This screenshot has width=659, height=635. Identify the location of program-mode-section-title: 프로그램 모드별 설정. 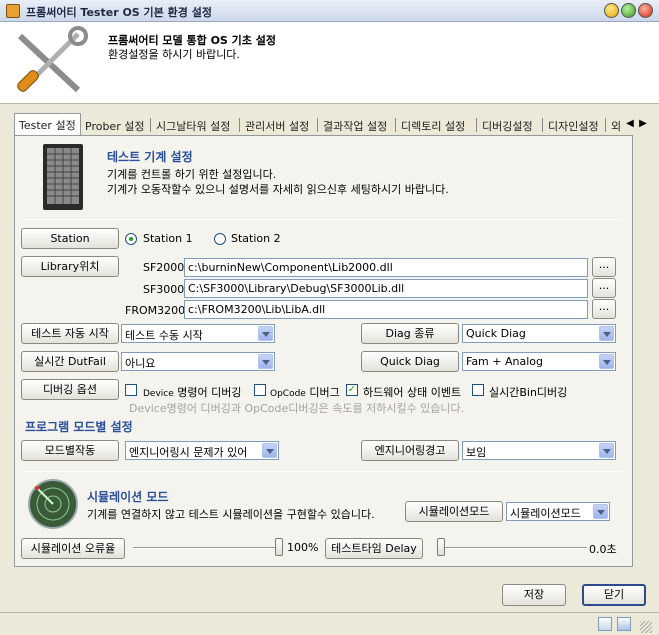
(79, 427).